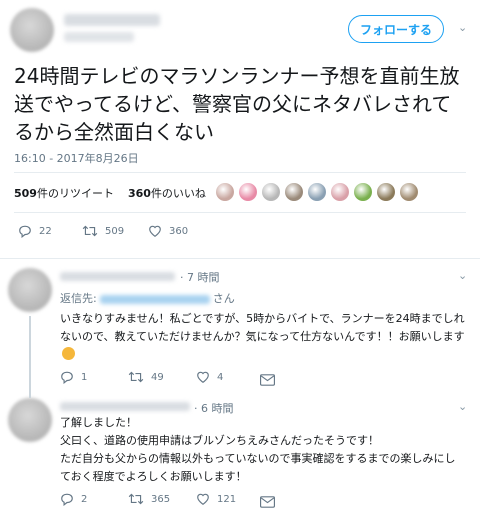 This screenshot has width=480, height=515. Describe the element at coordinates (219, 440) in the screenshot. I see `reply-text-line: 父曰く、道路の使用申請はブルゾンちえみさんだったそうです！` at that location.